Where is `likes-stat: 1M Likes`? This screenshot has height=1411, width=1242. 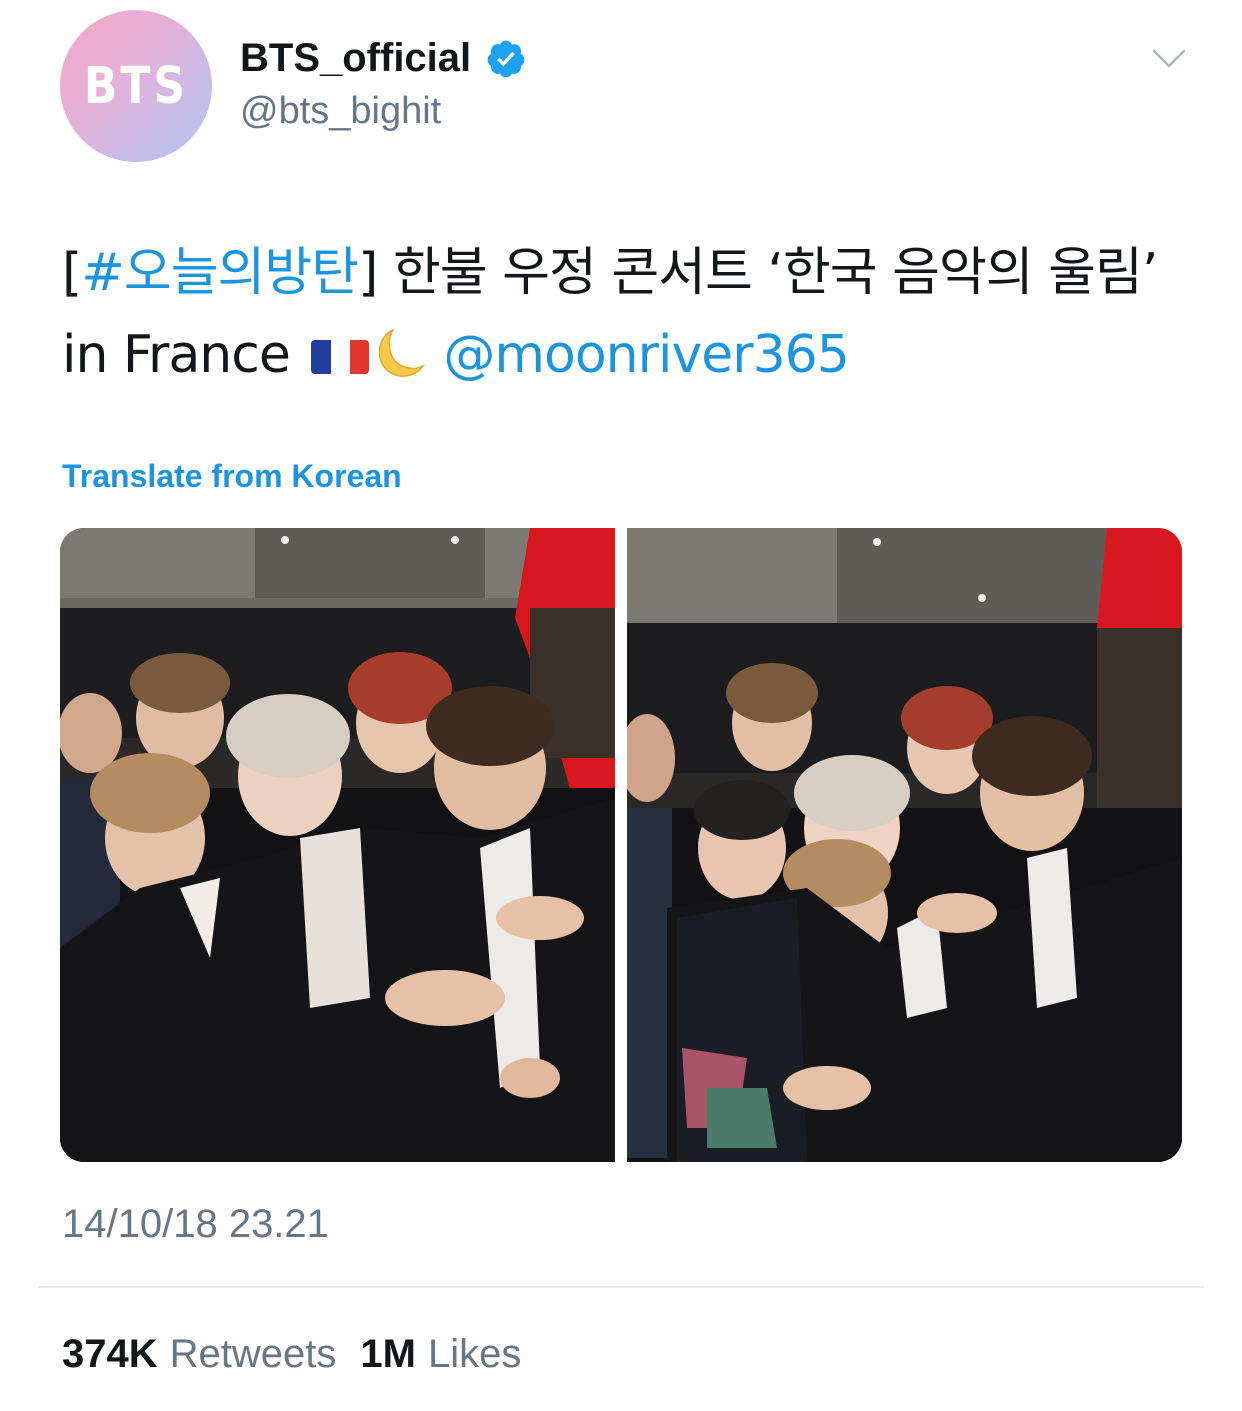
likes-stat: 1M Likes is located at coordinates (440, 1354).